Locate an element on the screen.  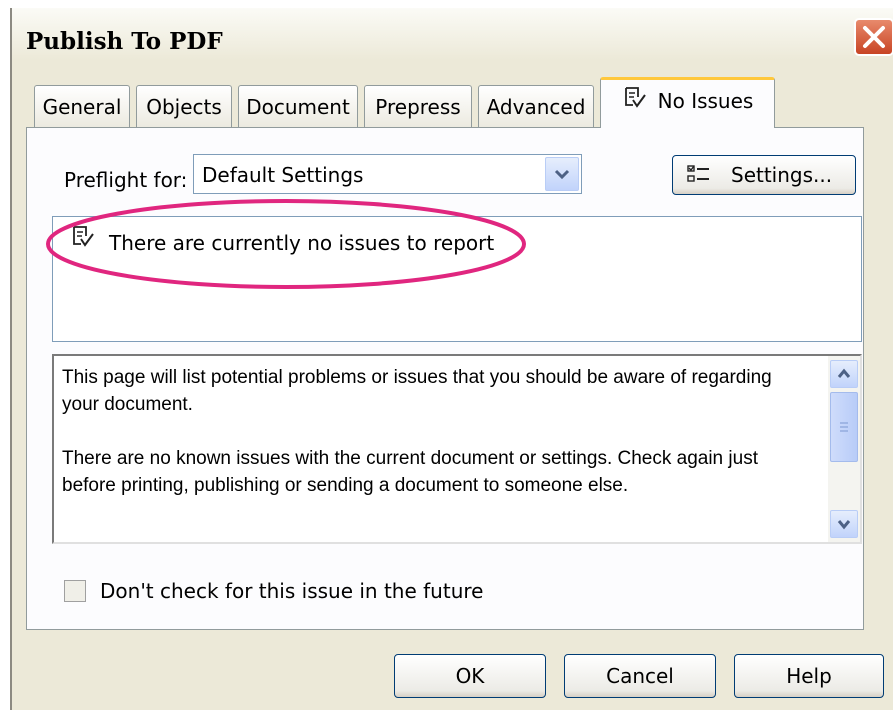
dont-check-checkbox is located at coordinates (75, 591).